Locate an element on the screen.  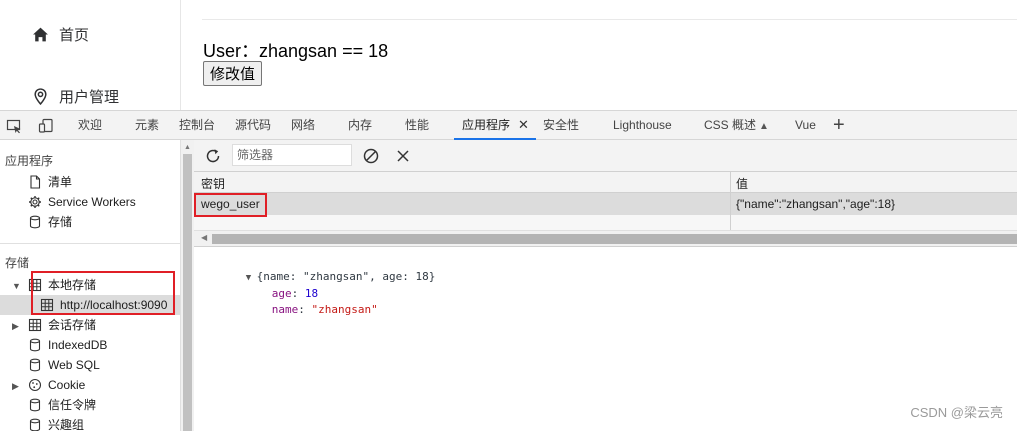
table-cell-value: {"name":"zhangsan","age":18} is located at coordinates (815, 204).